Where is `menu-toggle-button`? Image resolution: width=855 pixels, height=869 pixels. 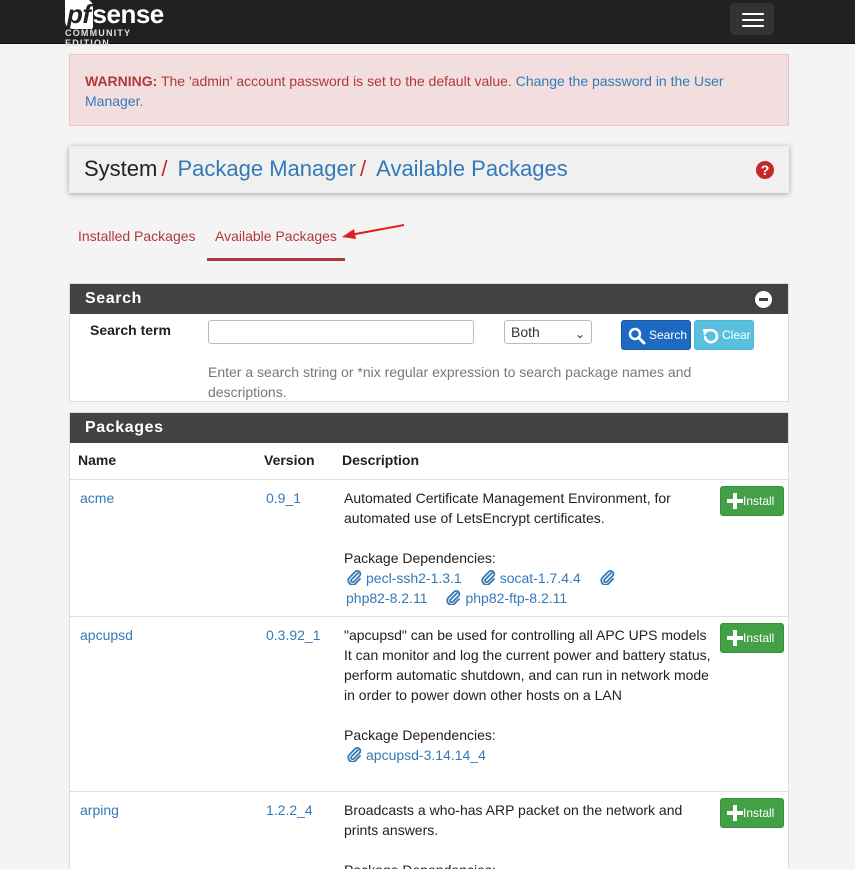
menu-toggle-button is located at coordinates (752, 19).